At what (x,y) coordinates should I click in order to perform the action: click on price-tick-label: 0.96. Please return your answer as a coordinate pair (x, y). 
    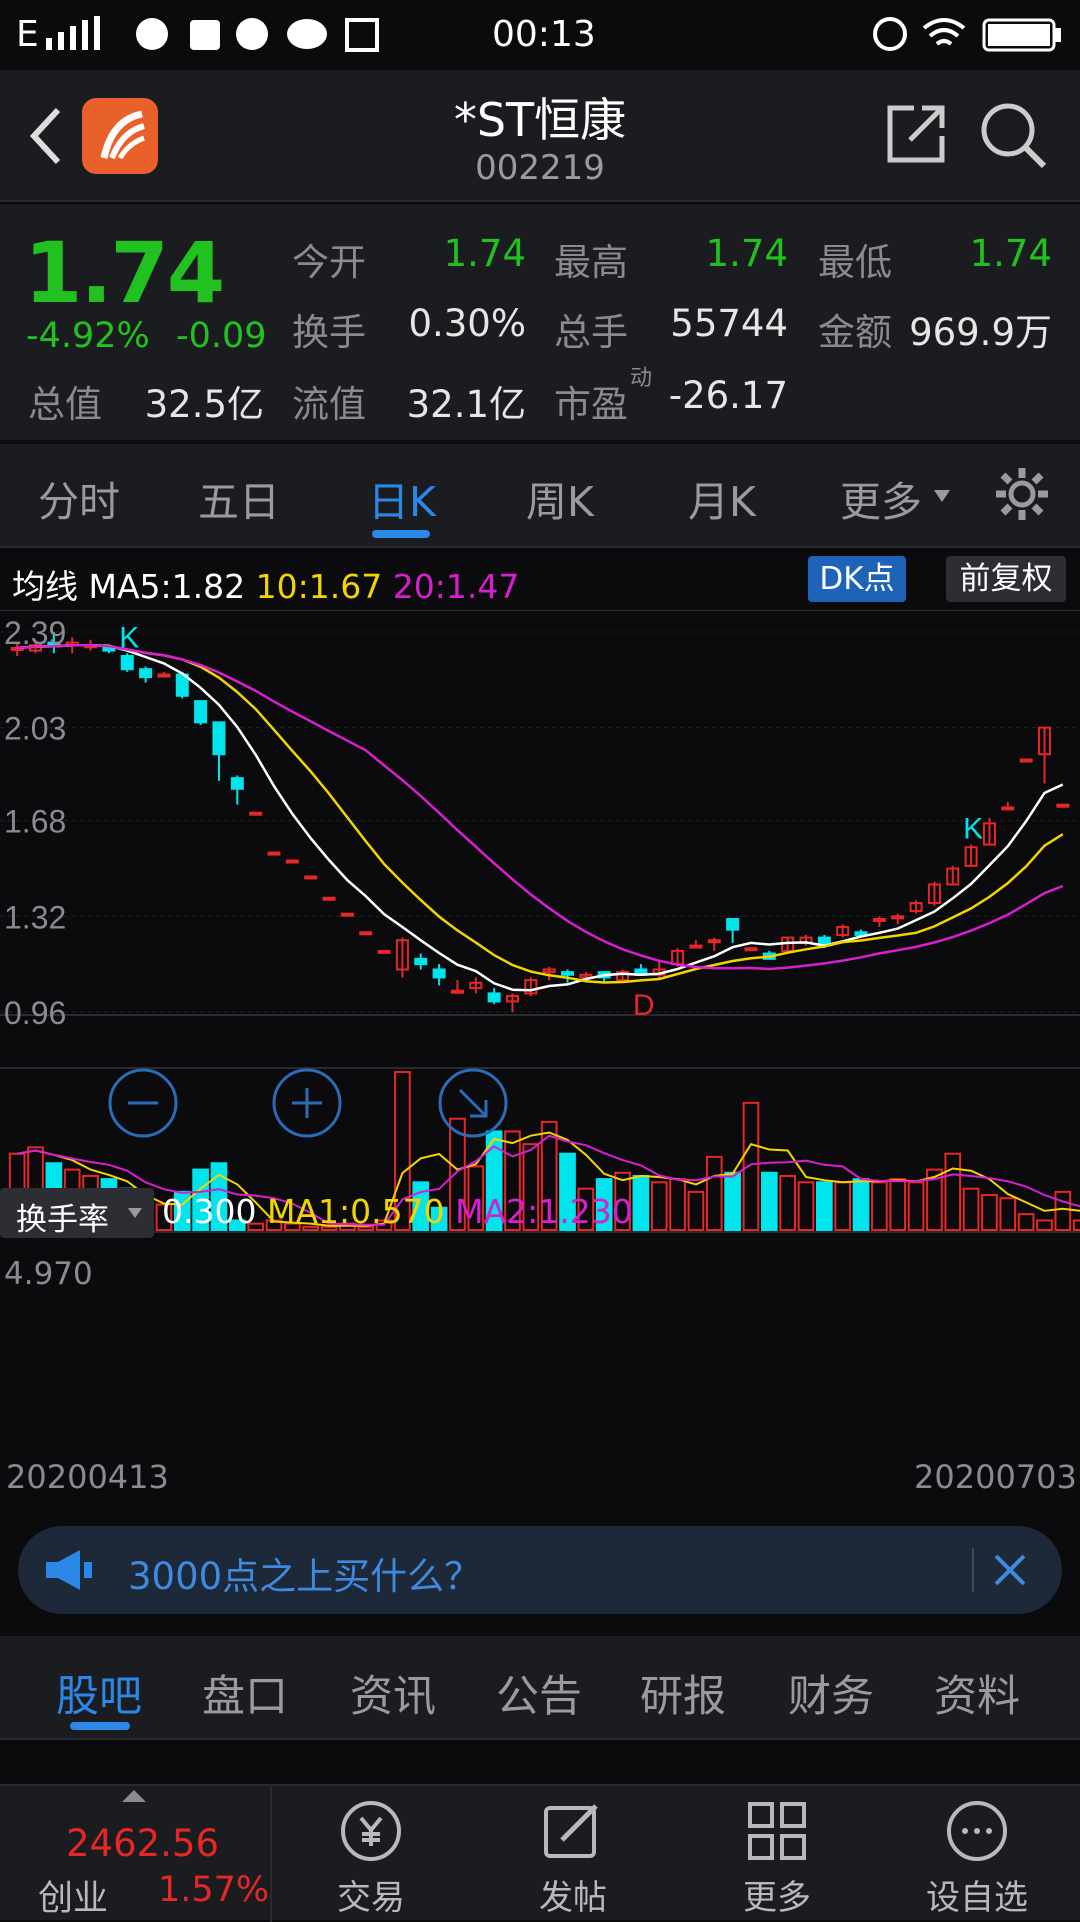
    Looking at the image, I should click on (35, 1013).